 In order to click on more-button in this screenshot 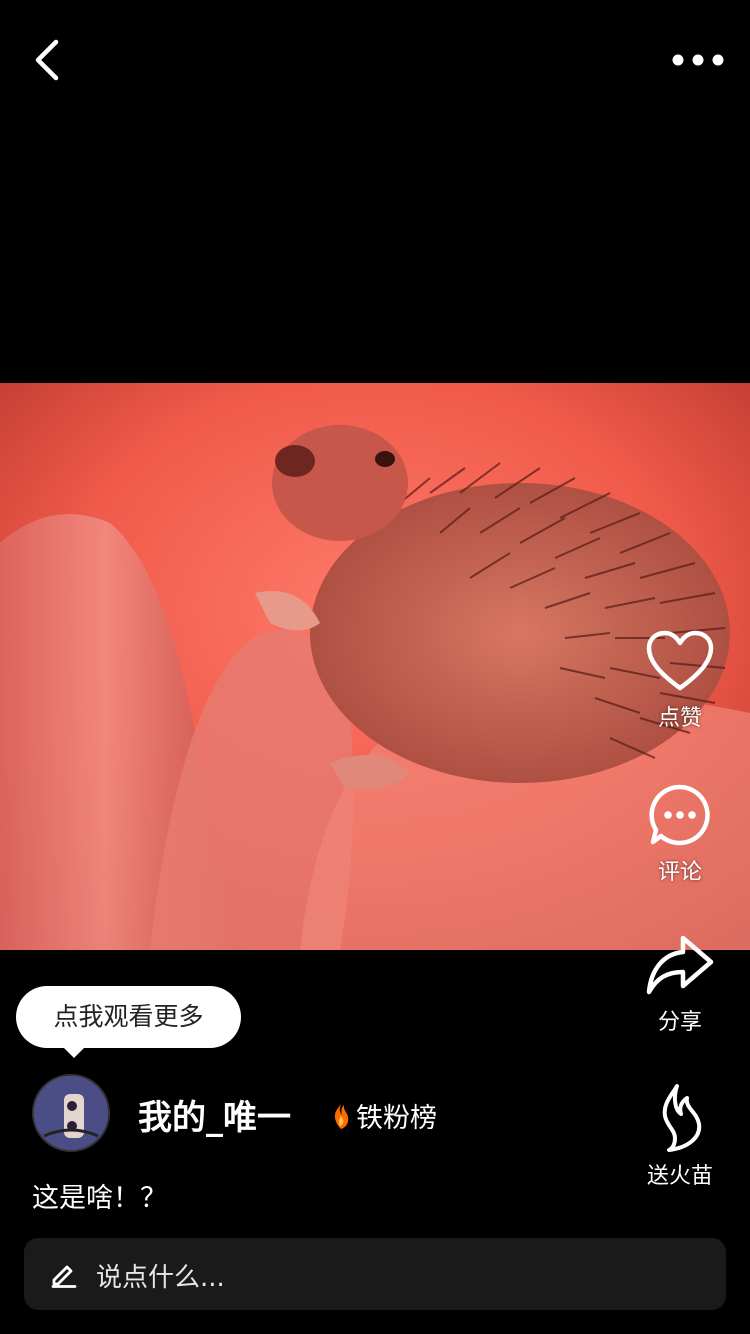, I will do `click(698, 60)`.